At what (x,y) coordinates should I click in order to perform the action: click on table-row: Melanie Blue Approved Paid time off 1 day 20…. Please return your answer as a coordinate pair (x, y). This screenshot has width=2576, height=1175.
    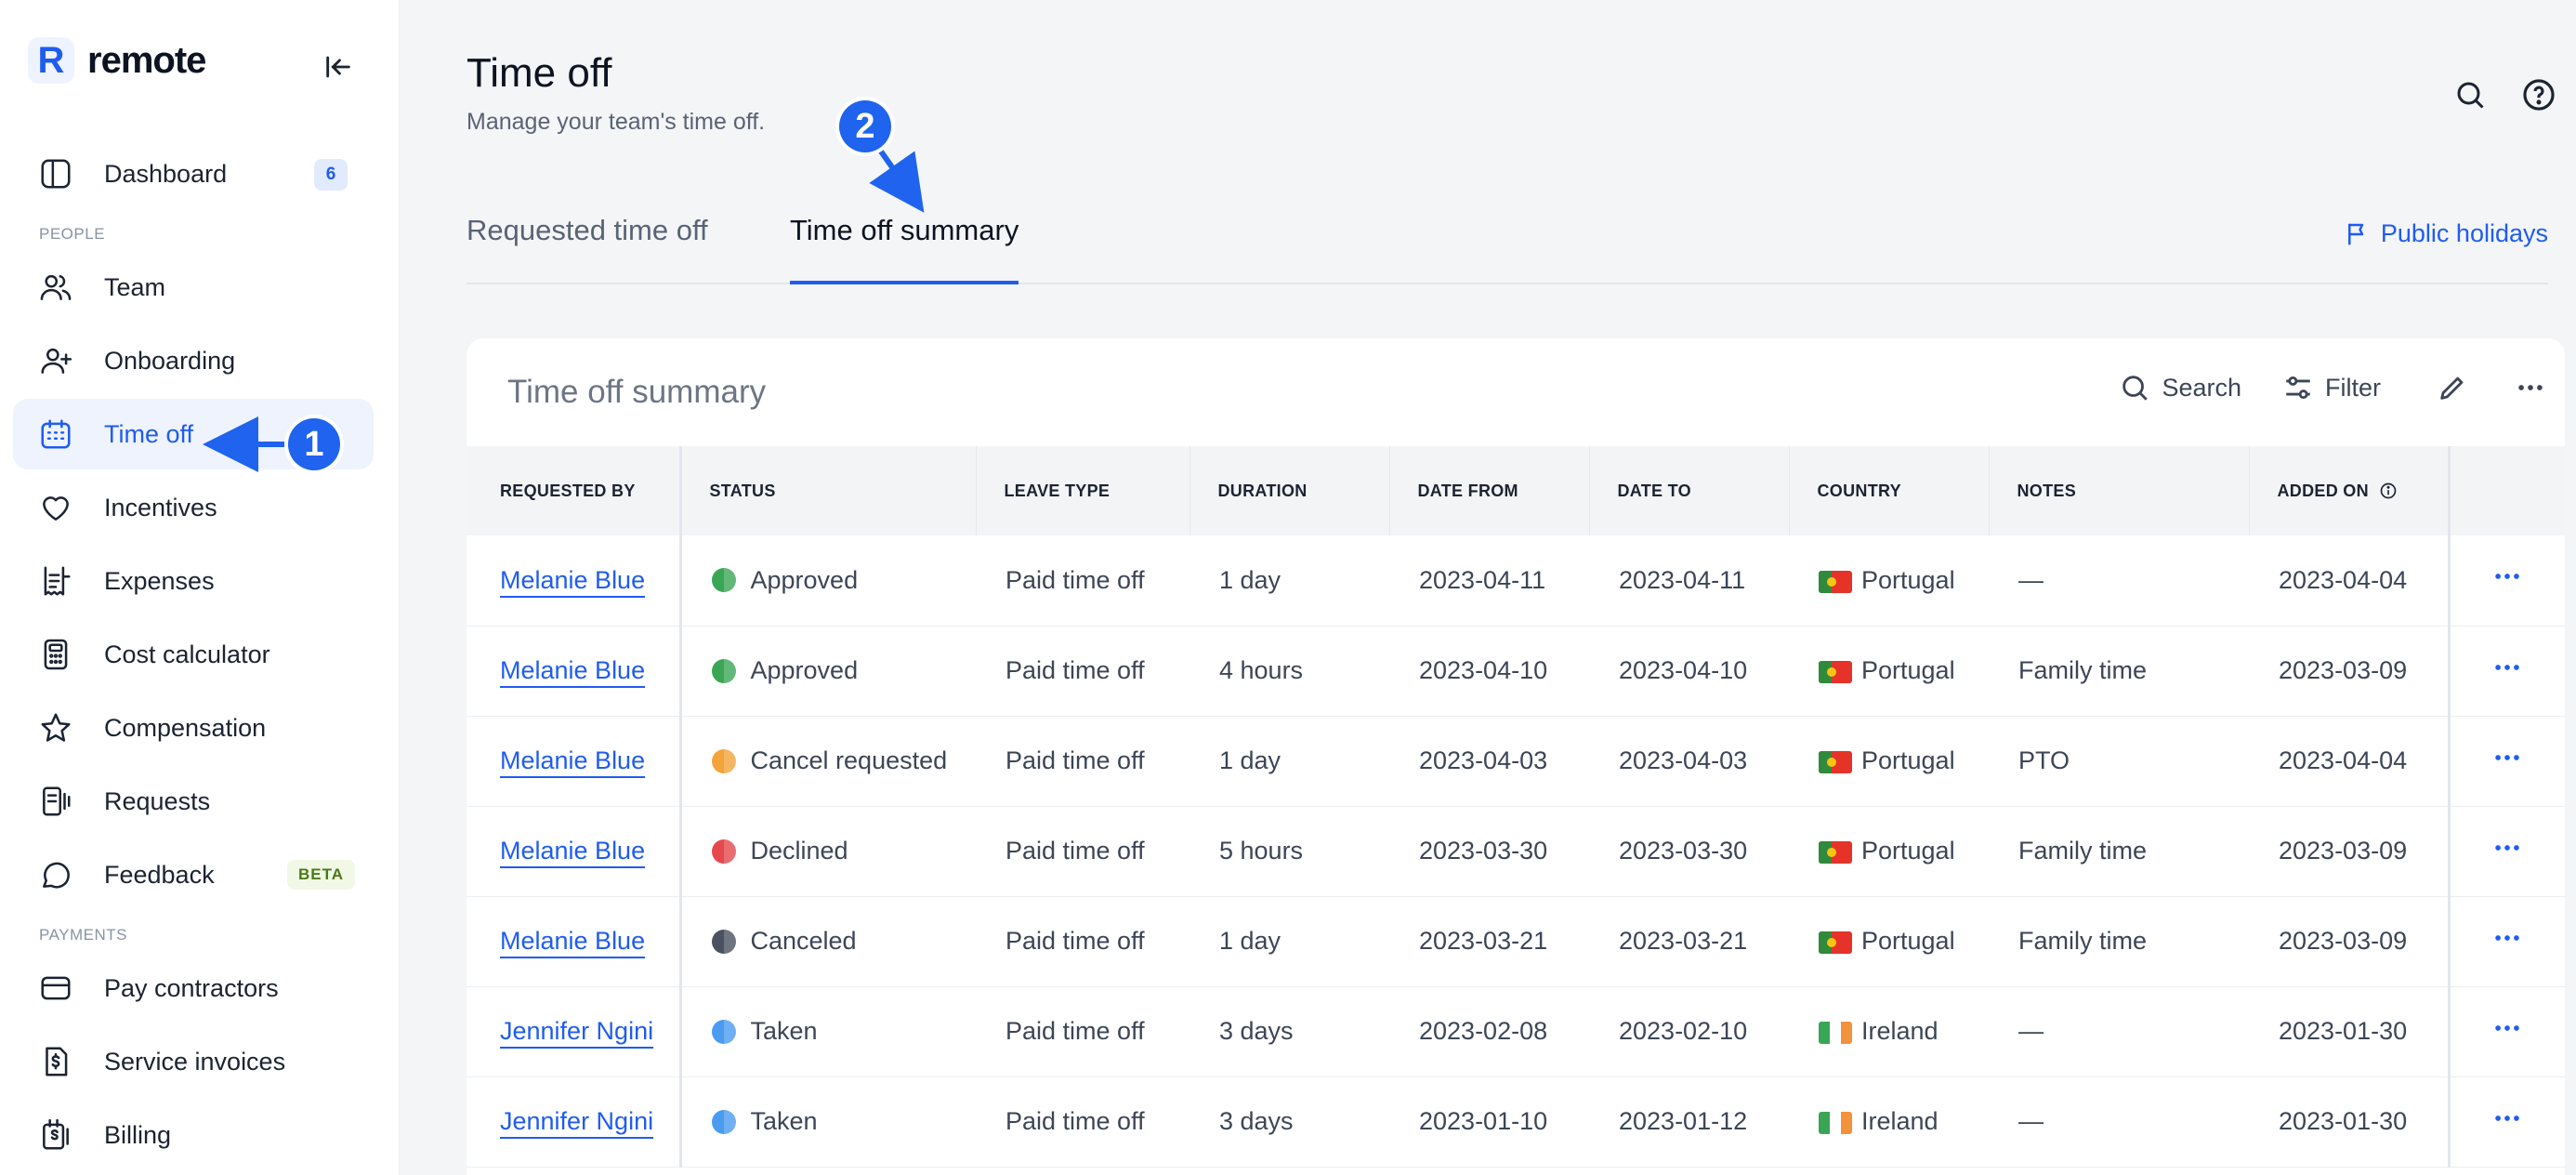
    Looking at the image, I should click on (1516, 581).